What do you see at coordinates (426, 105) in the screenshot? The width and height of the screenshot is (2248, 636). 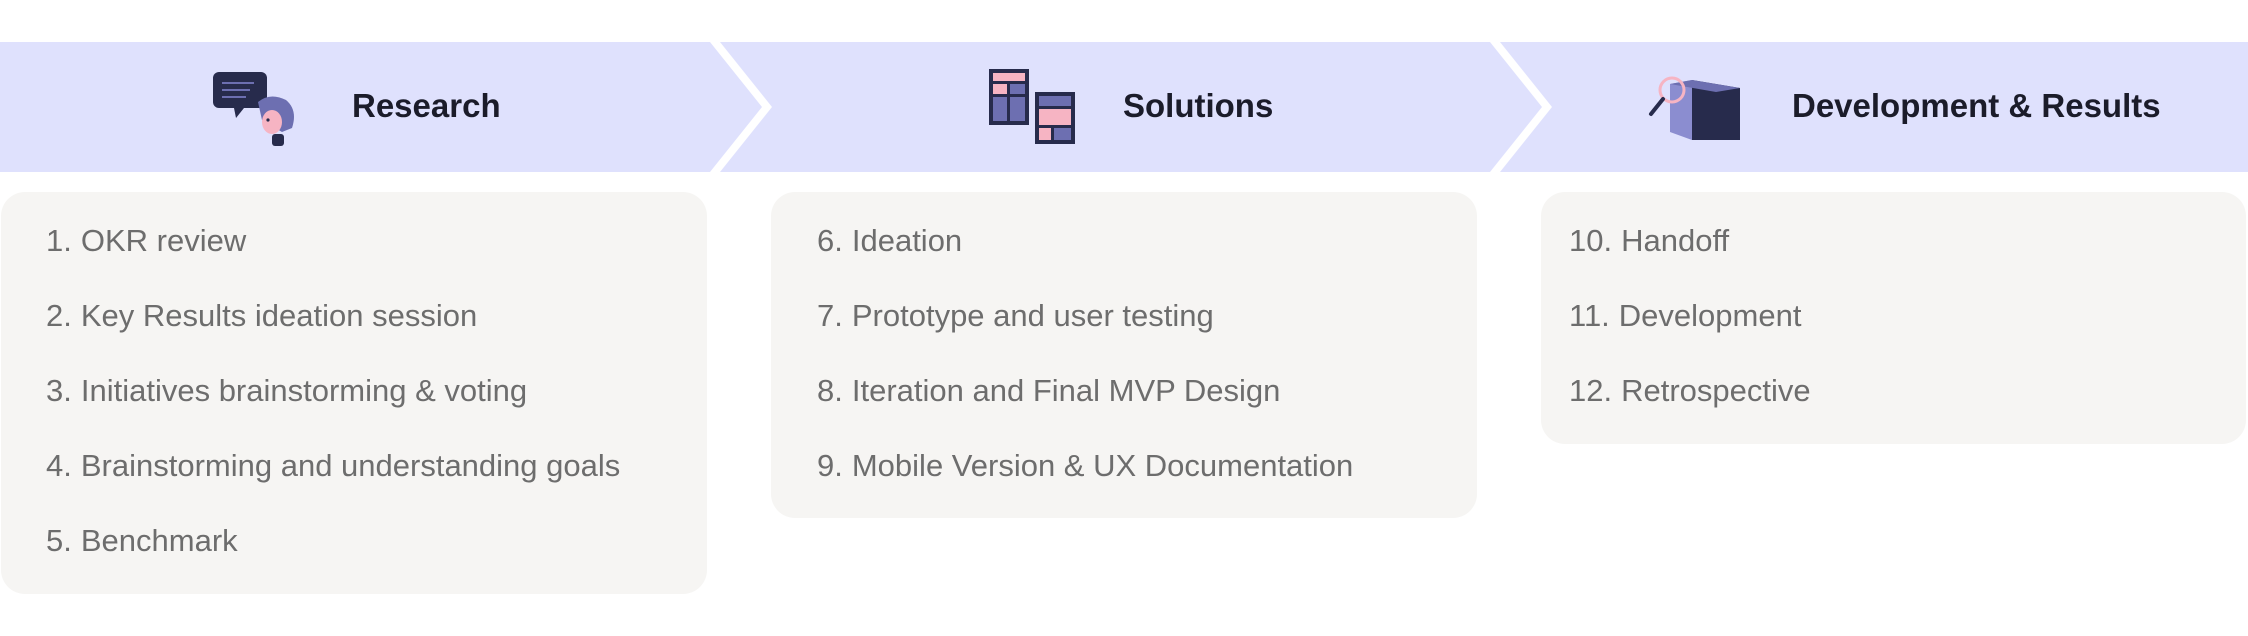 I see `stage-title-research: Research` at bounding box center [426, 105].